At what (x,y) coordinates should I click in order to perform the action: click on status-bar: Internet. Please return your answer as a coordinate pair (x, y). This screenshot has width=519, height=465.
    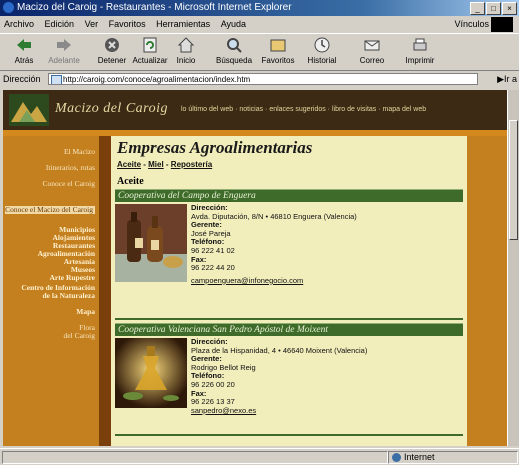
    Looking at the image, I should click on (259, 456).